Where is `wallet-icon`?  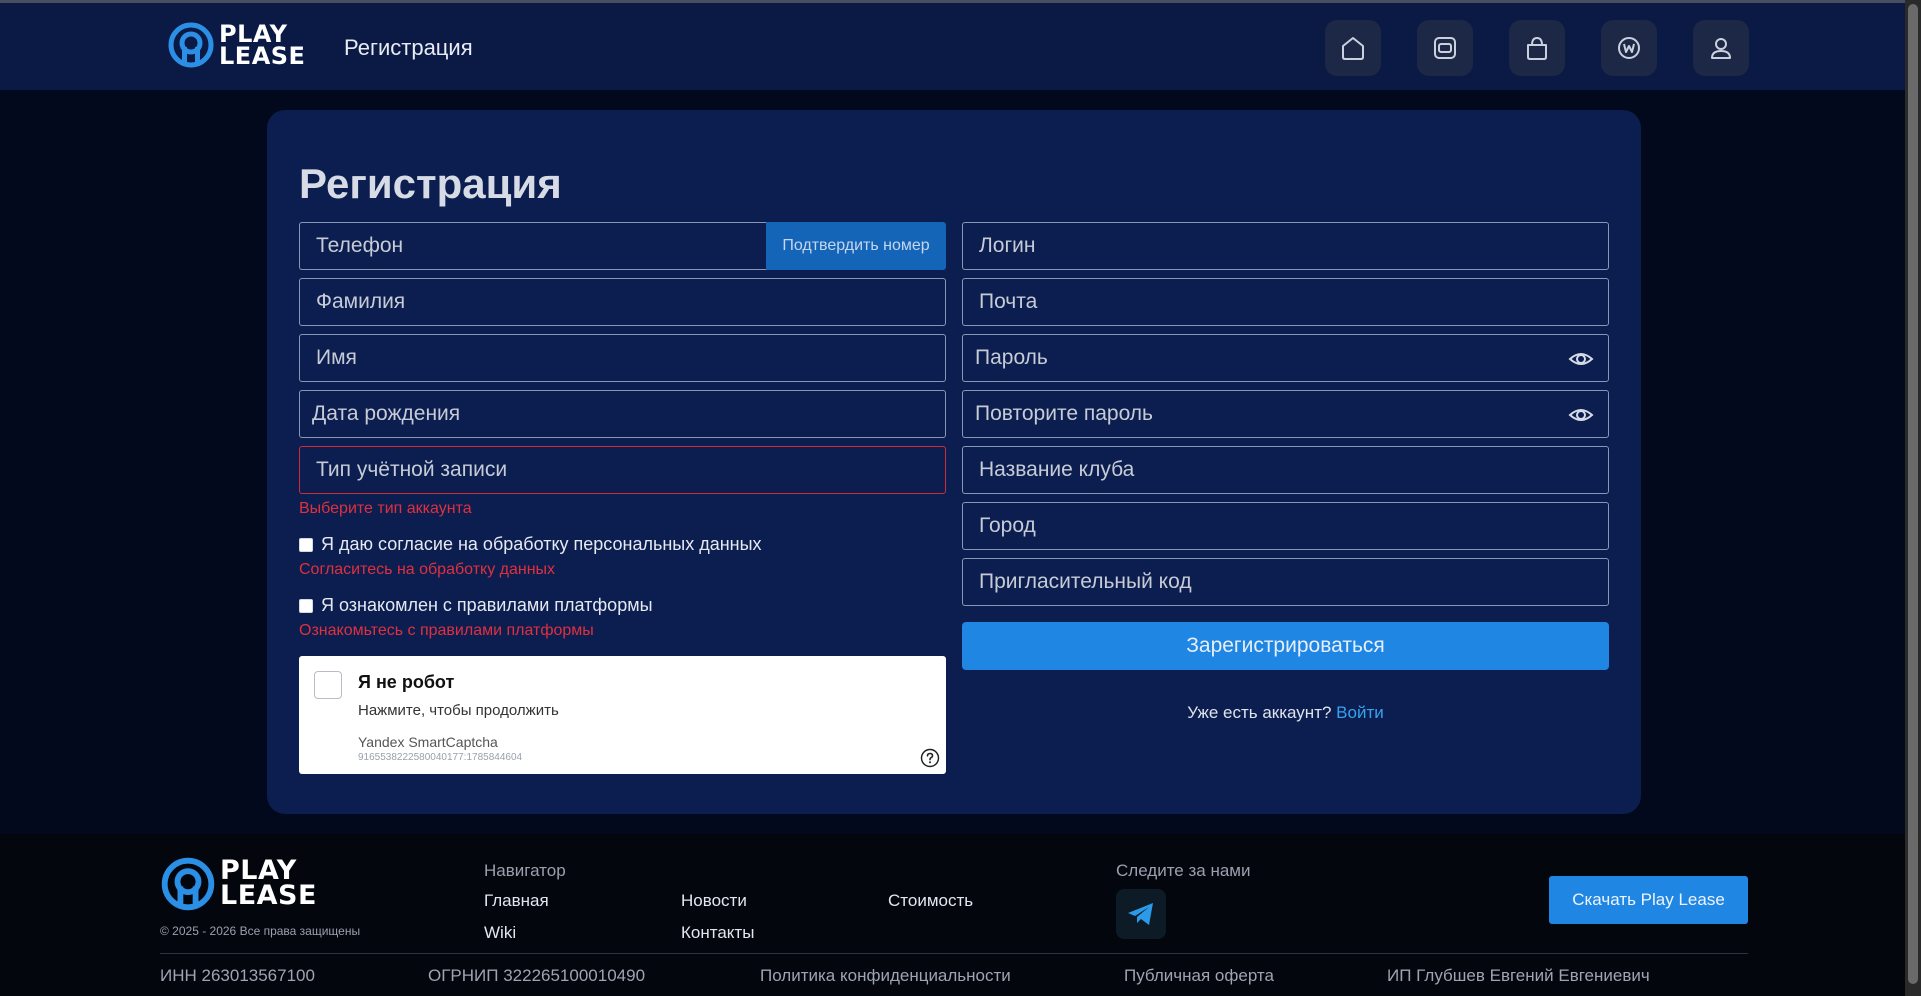 wallet-icon is located at coordinates (1445, 48).